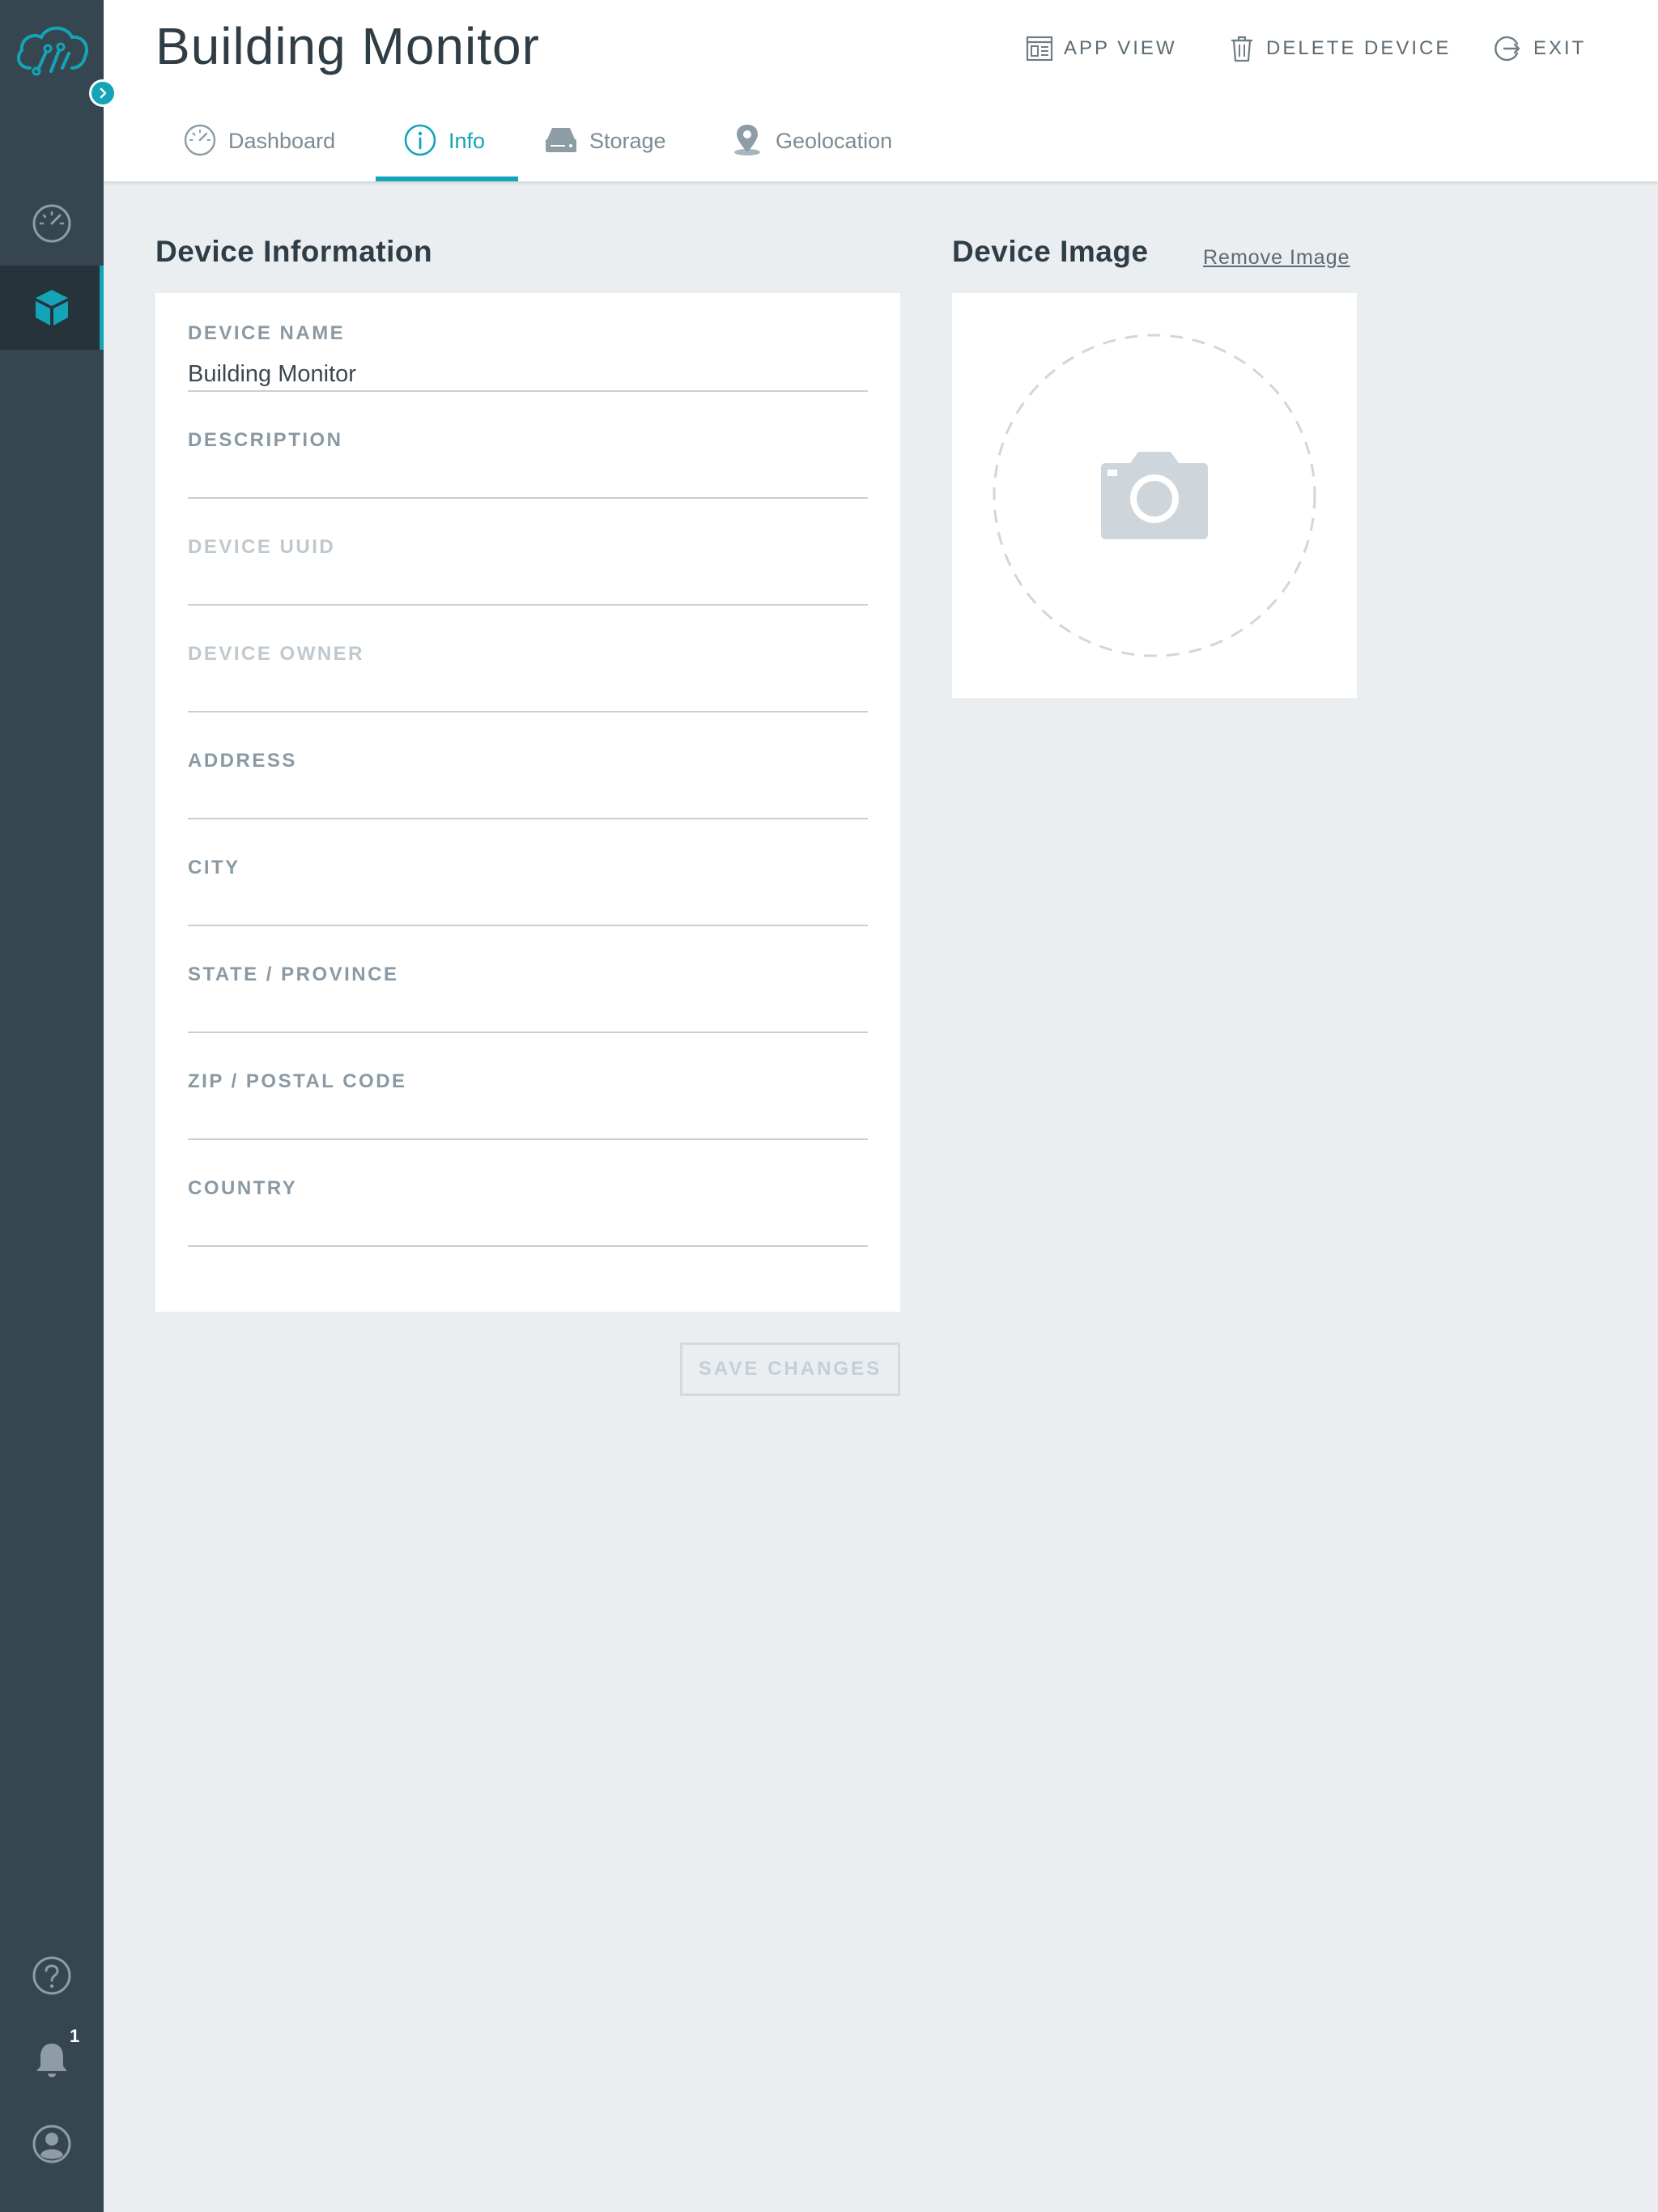 This screenshot has width=1658, height=2212. I want to click on description-label: DESCRIPTION, so click(265, 440).